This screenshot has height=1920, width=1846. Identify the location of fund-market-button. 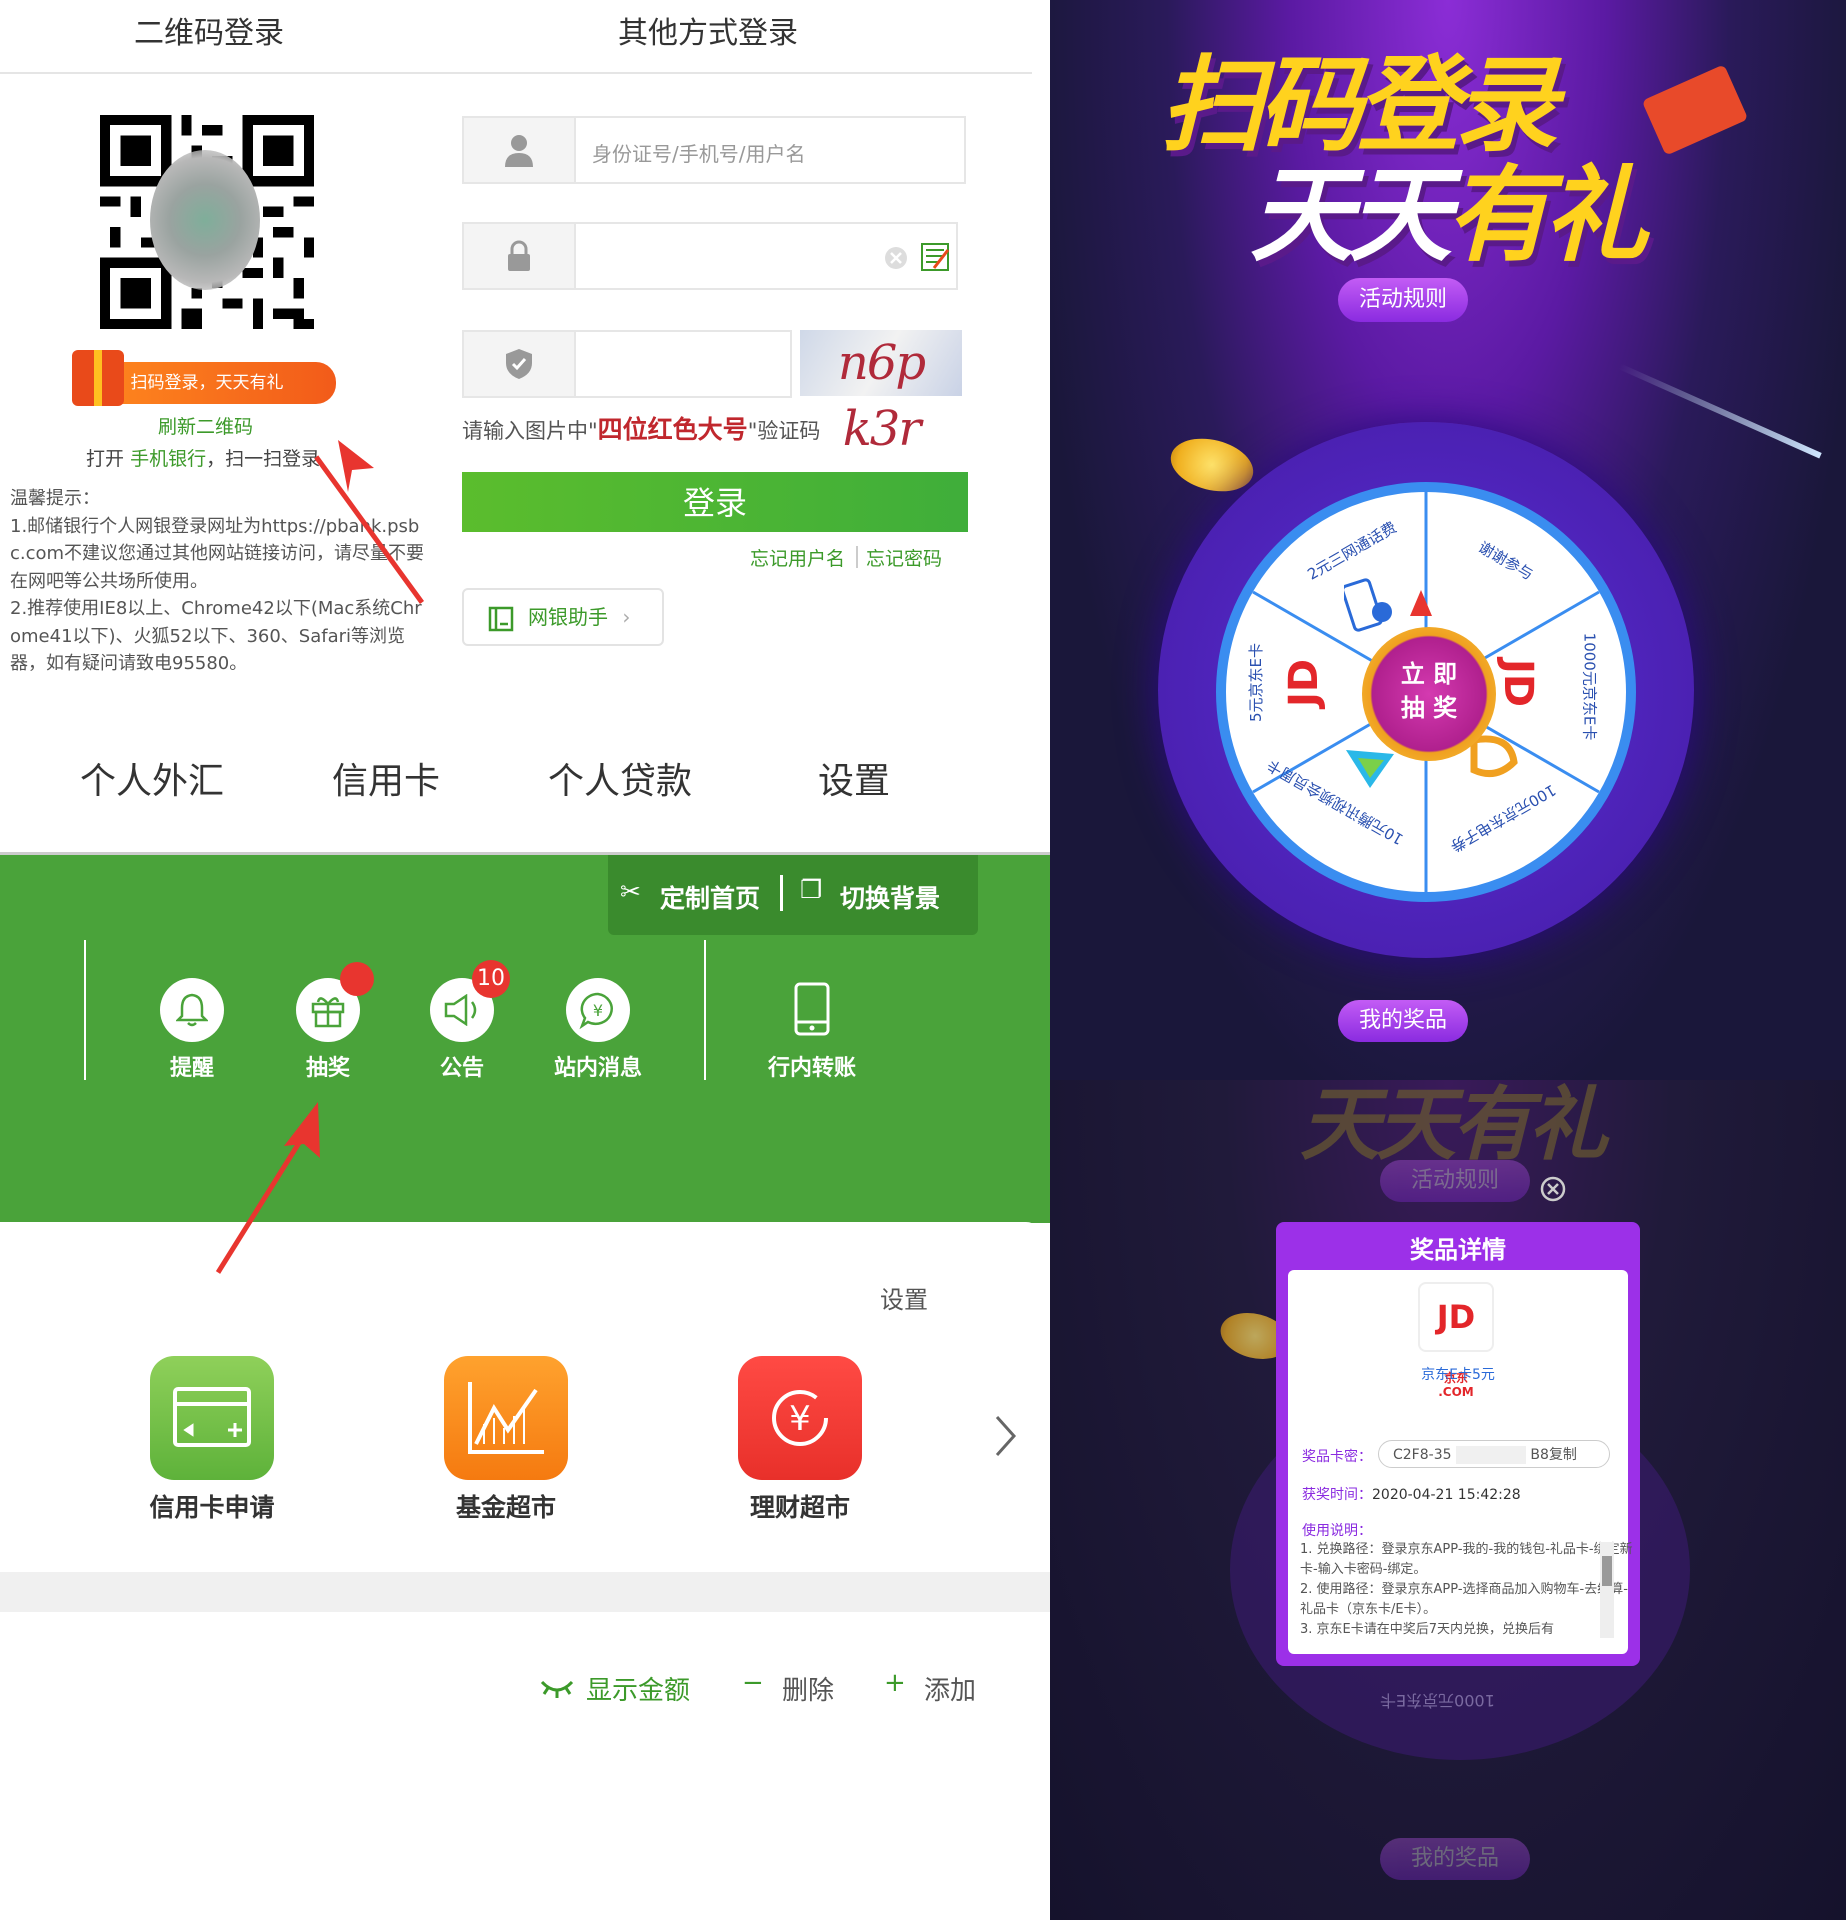
(506, 1418).